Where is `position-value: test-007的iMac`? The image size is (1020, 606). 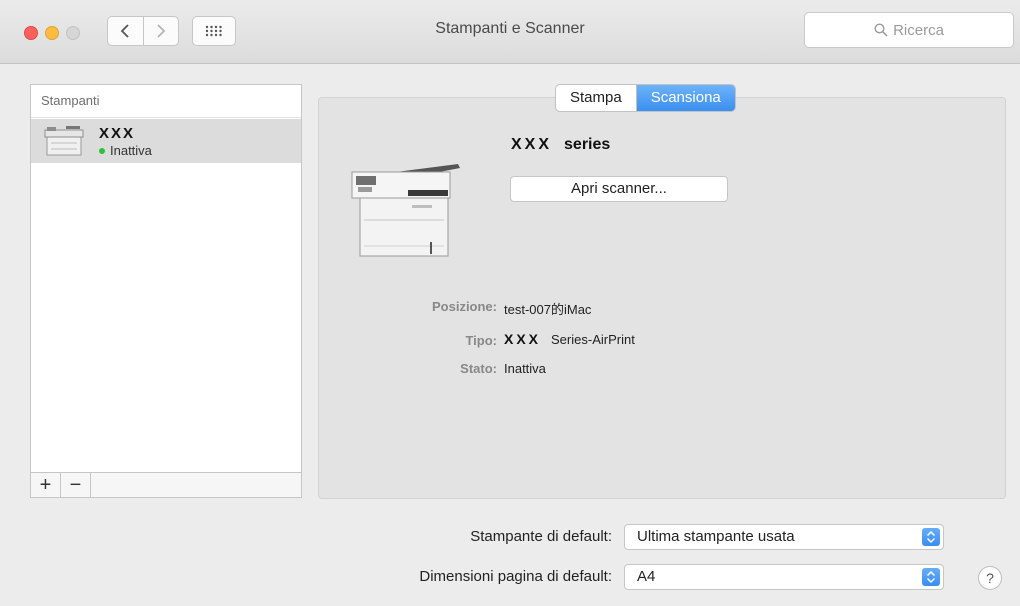
position-value: test-007的iMac is located at coordinates (548, 309).